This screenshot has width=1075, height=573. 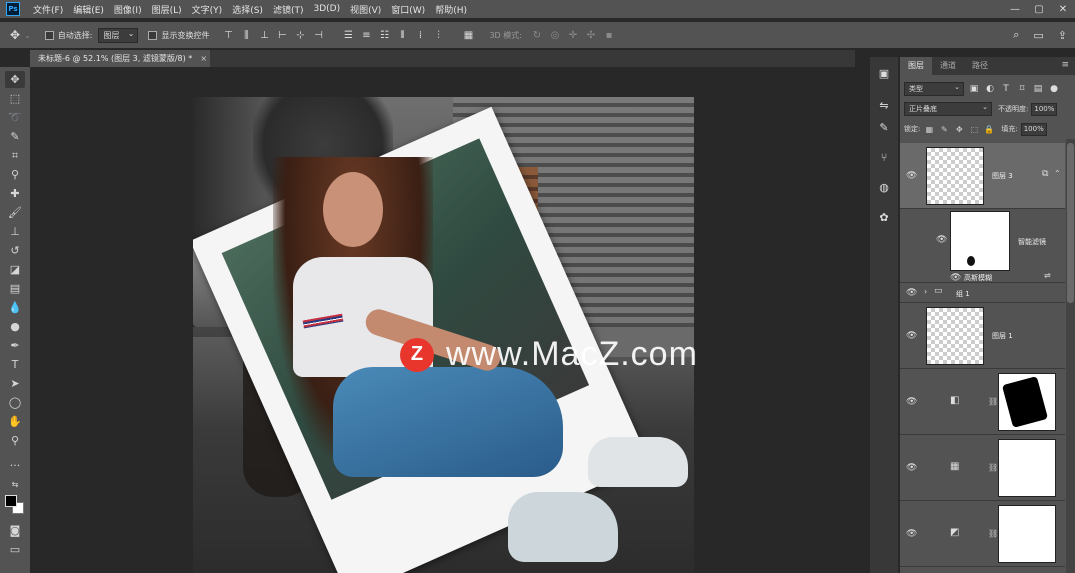 I want to click on align-hcenter-icon: ⊹, so click(x=300, y=35).